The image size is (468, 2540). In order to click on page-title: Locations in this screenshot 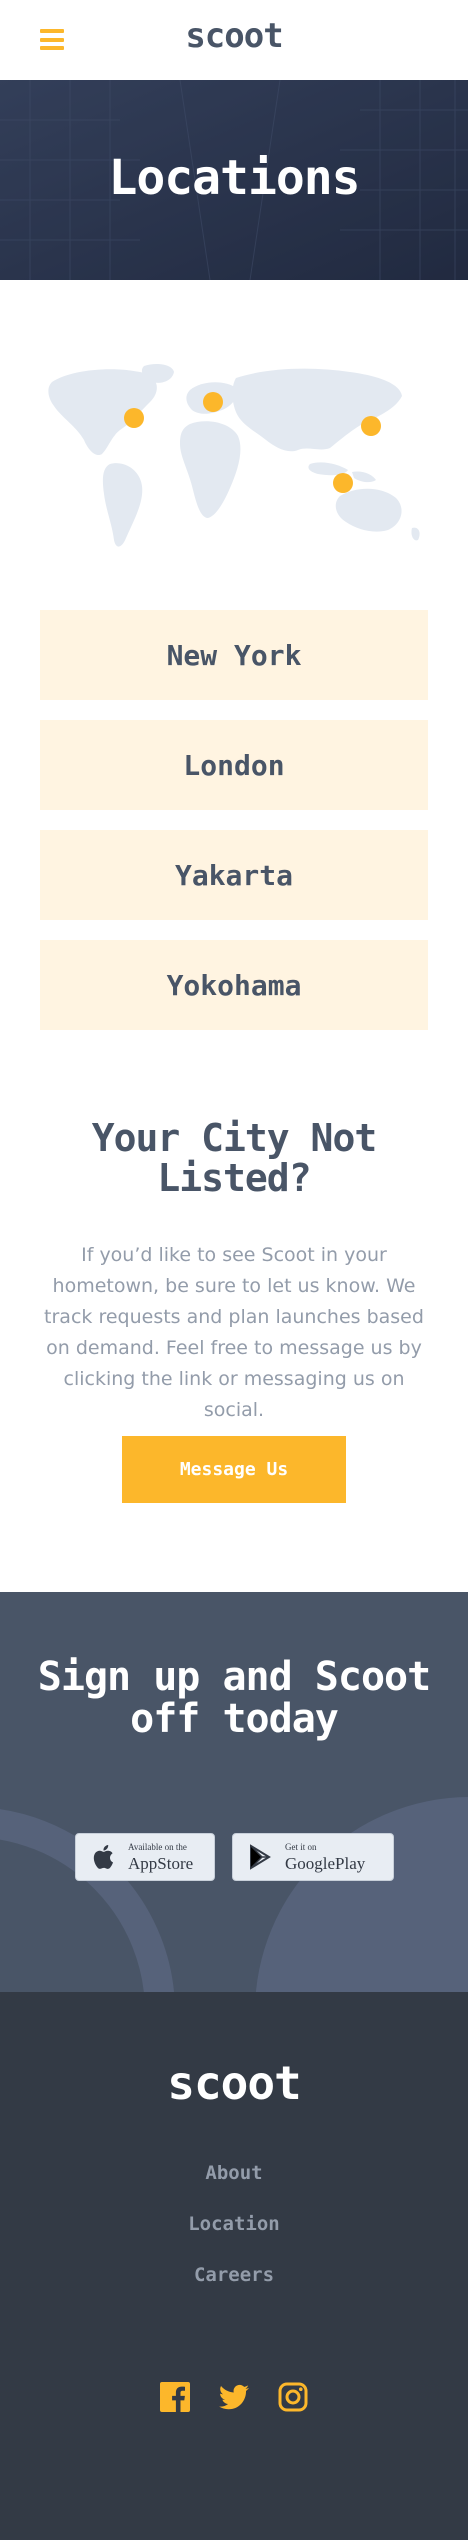, I will do `click(234, 178)`.